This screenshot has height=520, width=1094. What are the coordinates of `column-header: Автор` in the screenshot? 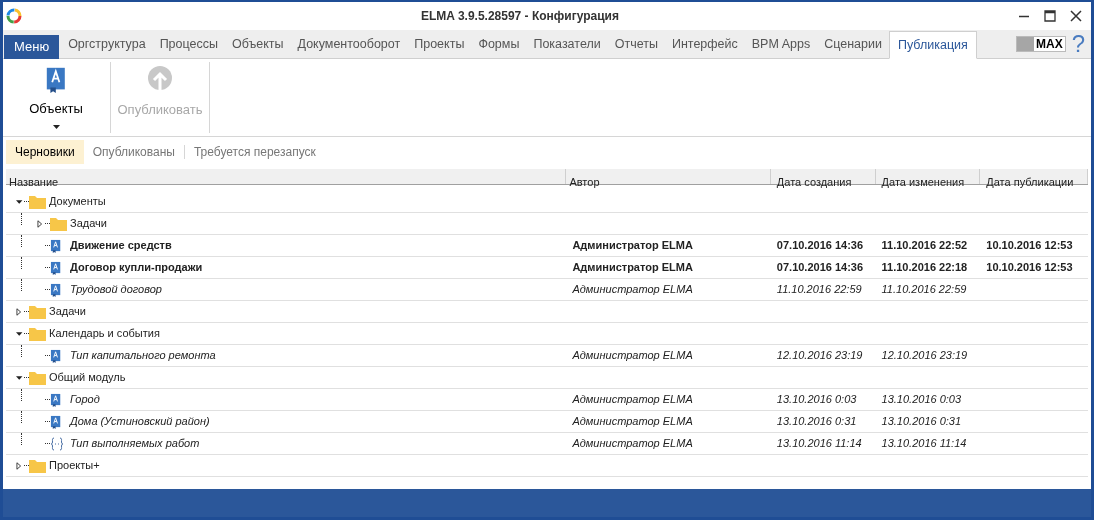 It's located at (584, 182).